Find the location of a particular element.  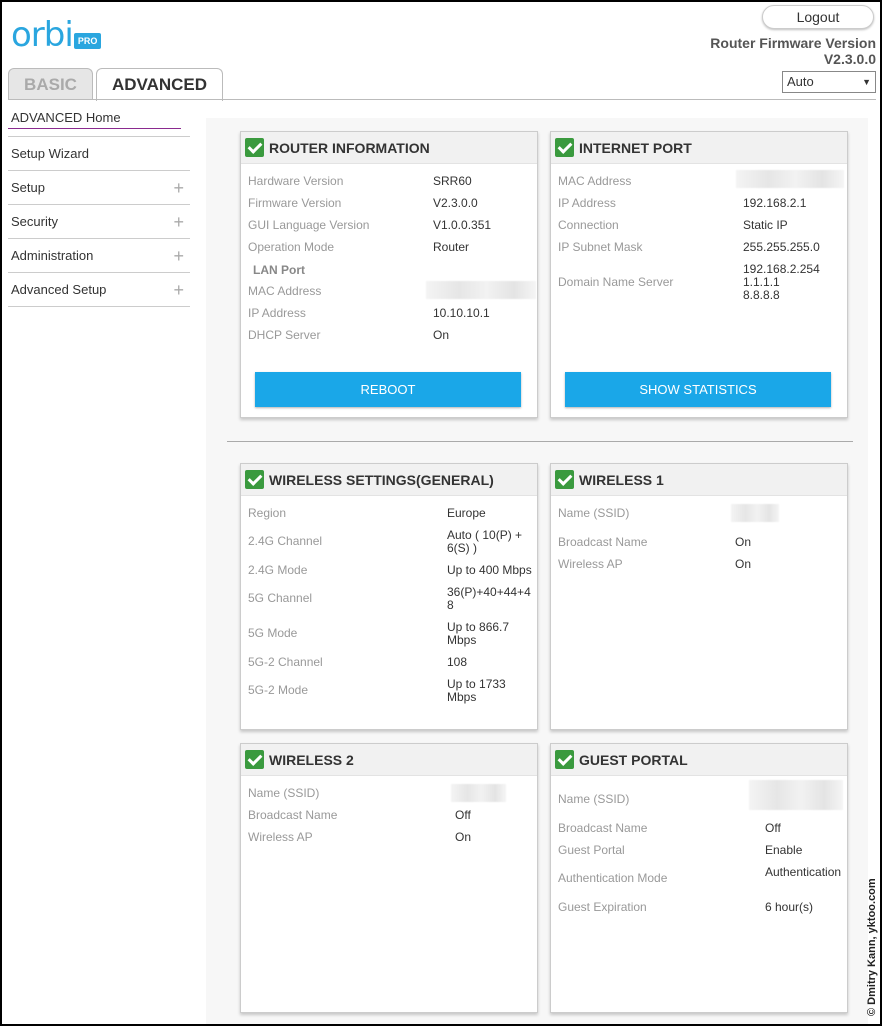

card-title: GUEST PORTAL is located at coordinates (633, 759).